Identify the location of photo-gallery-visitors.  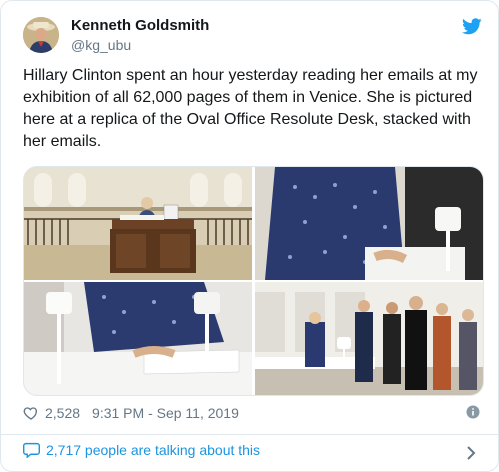
(369, 338).